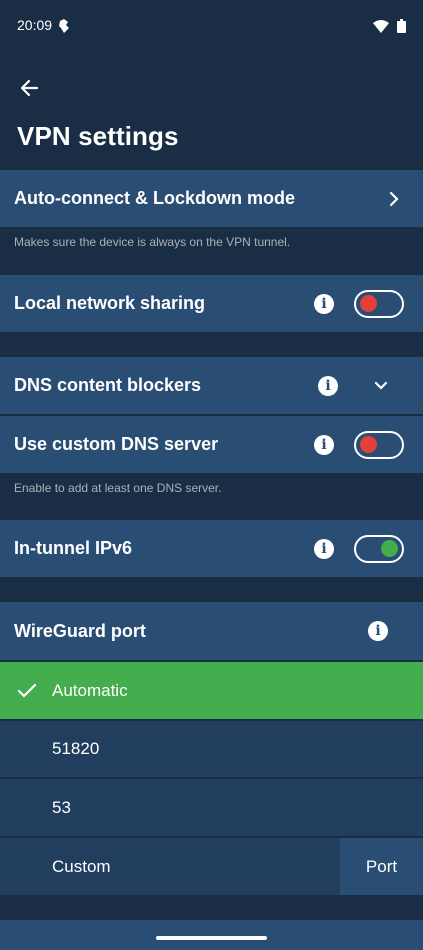 The width and height of the screenshot is (423, 950). What do you see at coordinates (381, 28) in the screenshot?
I see `wifi-icon` at bounding box center [381, 28].